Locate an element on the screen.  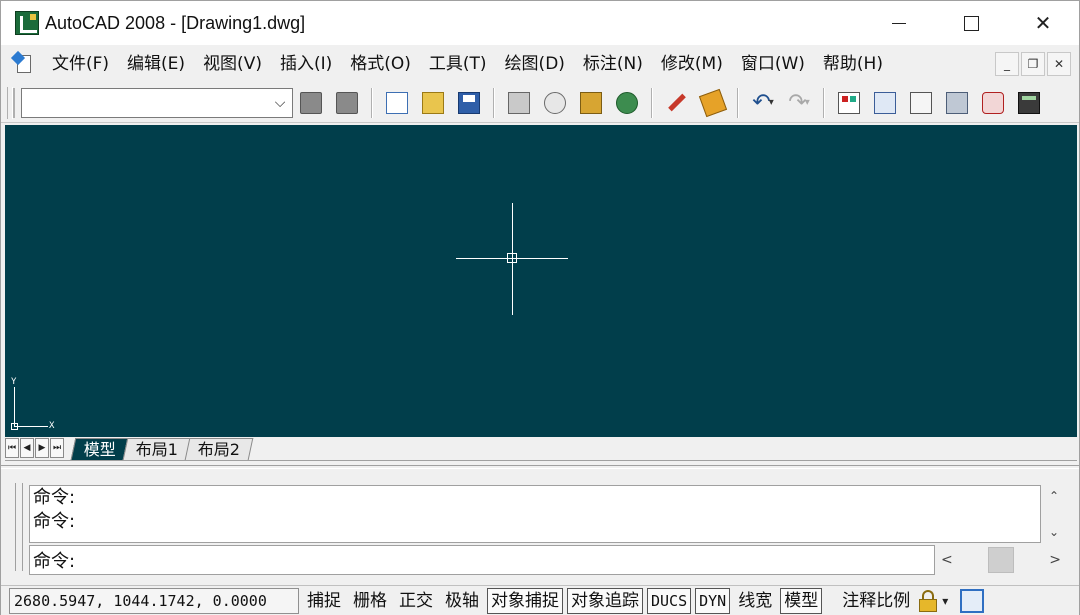
command-input: 命令: is located at coordinates (482, 560).